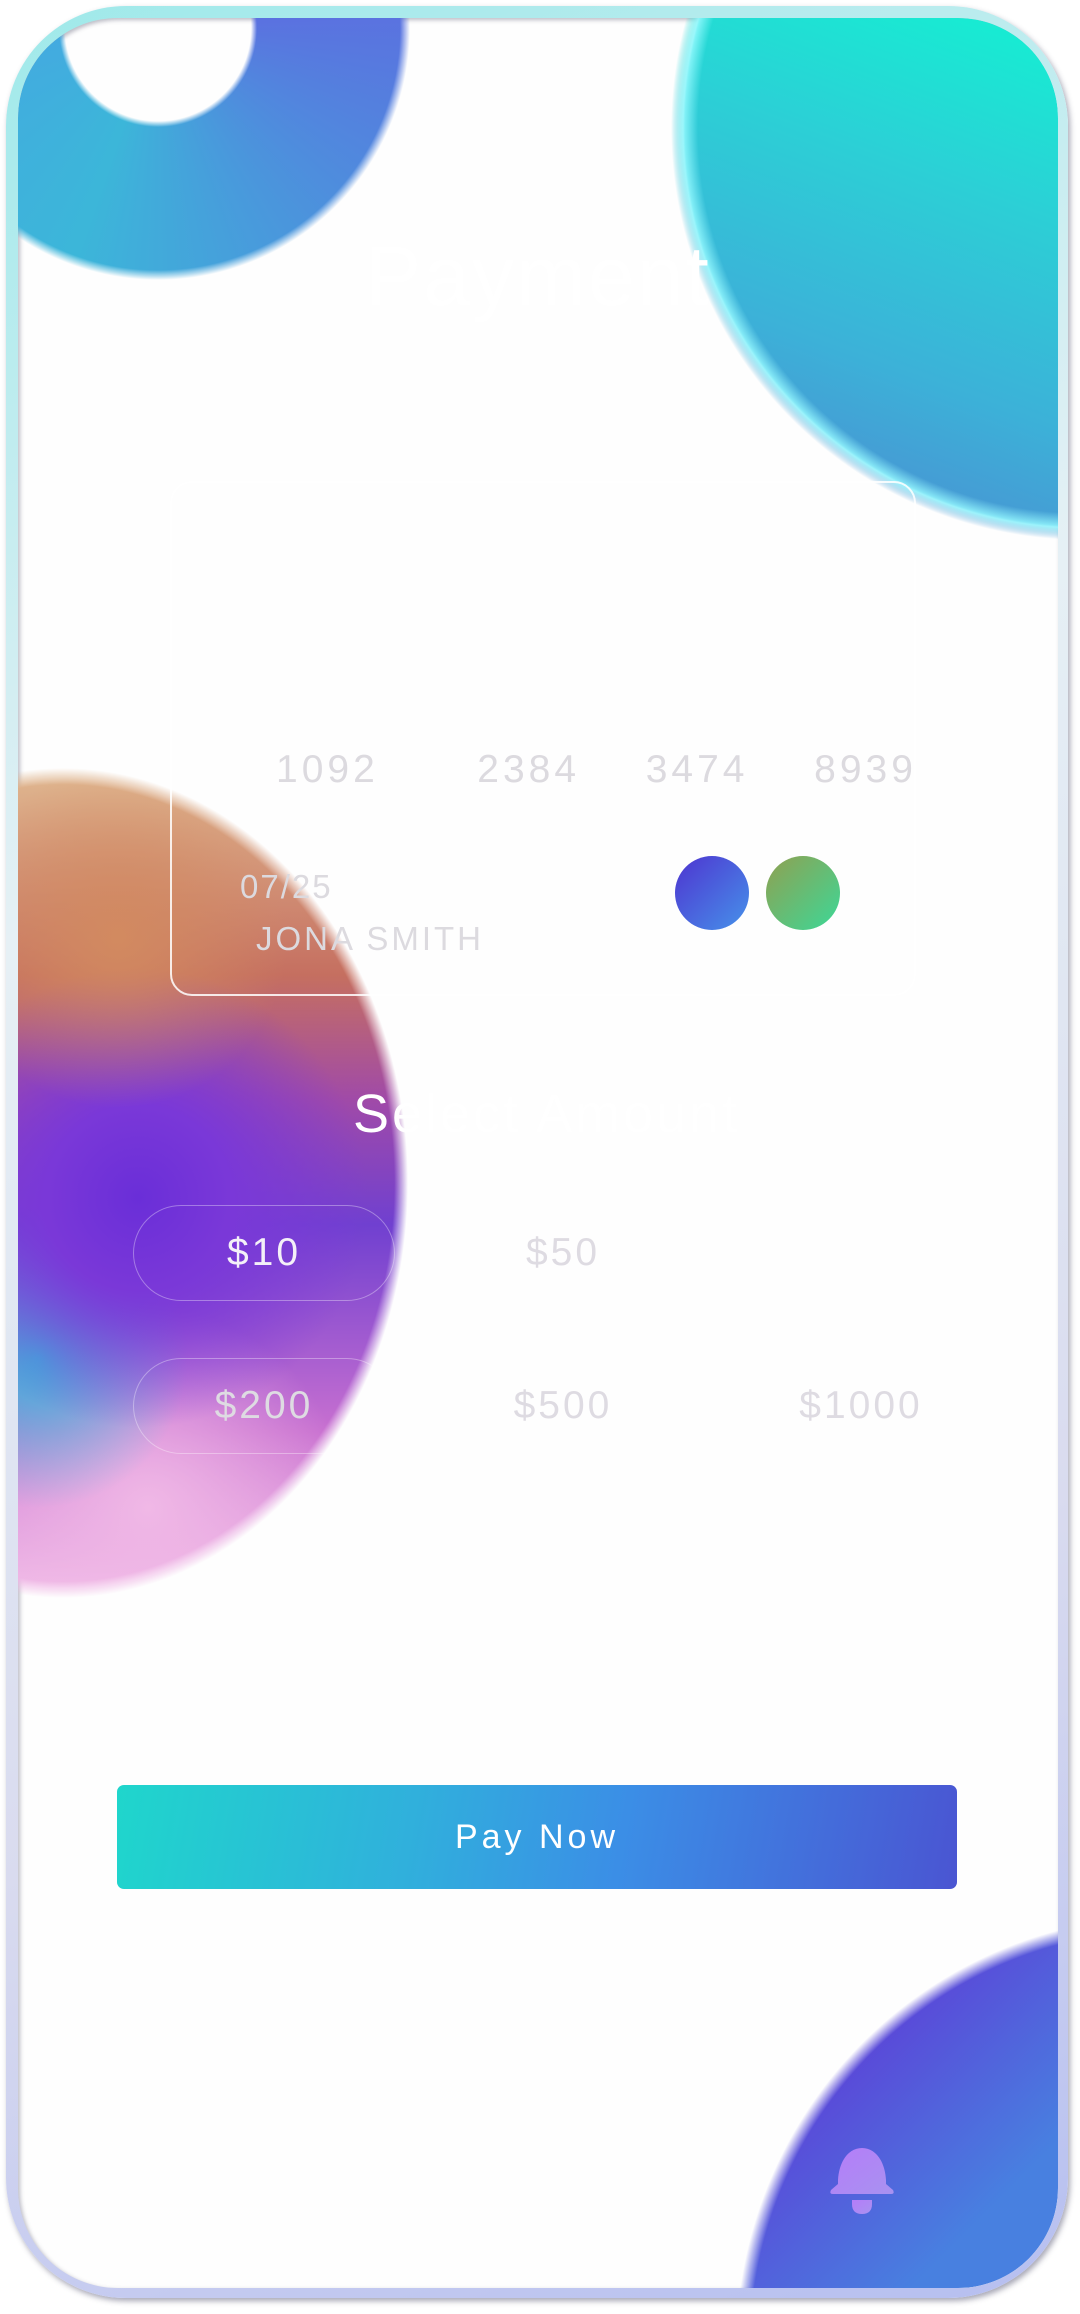  I want to click on card-expiry: 07/25, so click(286, 886).